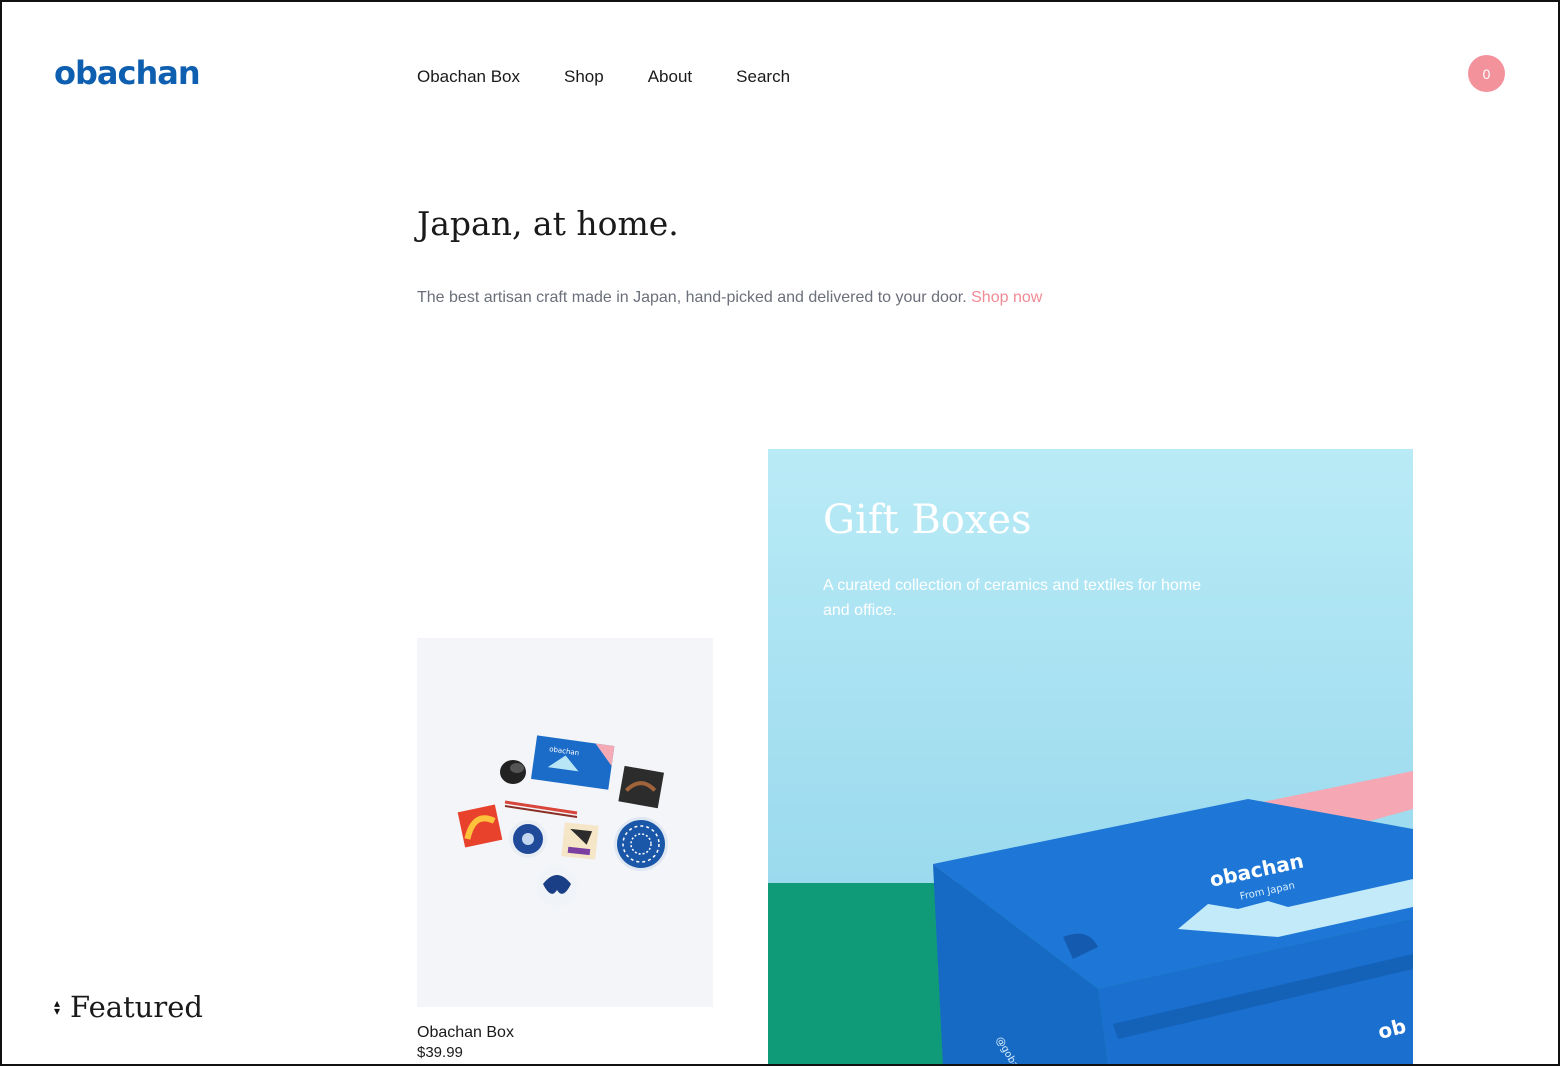 The height and width of the screenshot is (1066, 1560). Describe the element at coordinates (565, 1033) in the screenshot. I see `product-name: Obachan Box` at that location.